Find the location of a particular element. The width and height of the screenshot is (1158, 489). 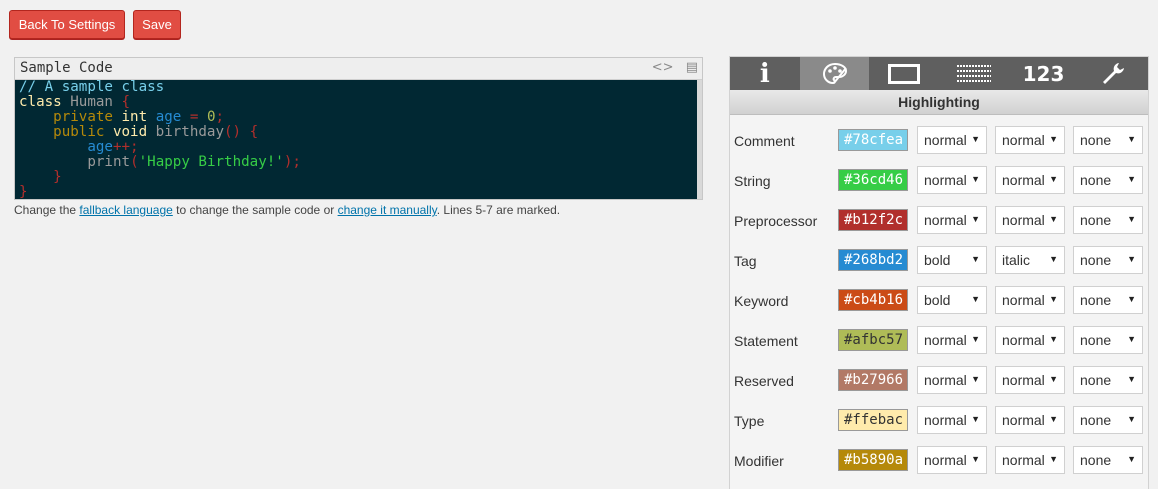

copy-icon: ▤ is located at coordinates (692, 67).